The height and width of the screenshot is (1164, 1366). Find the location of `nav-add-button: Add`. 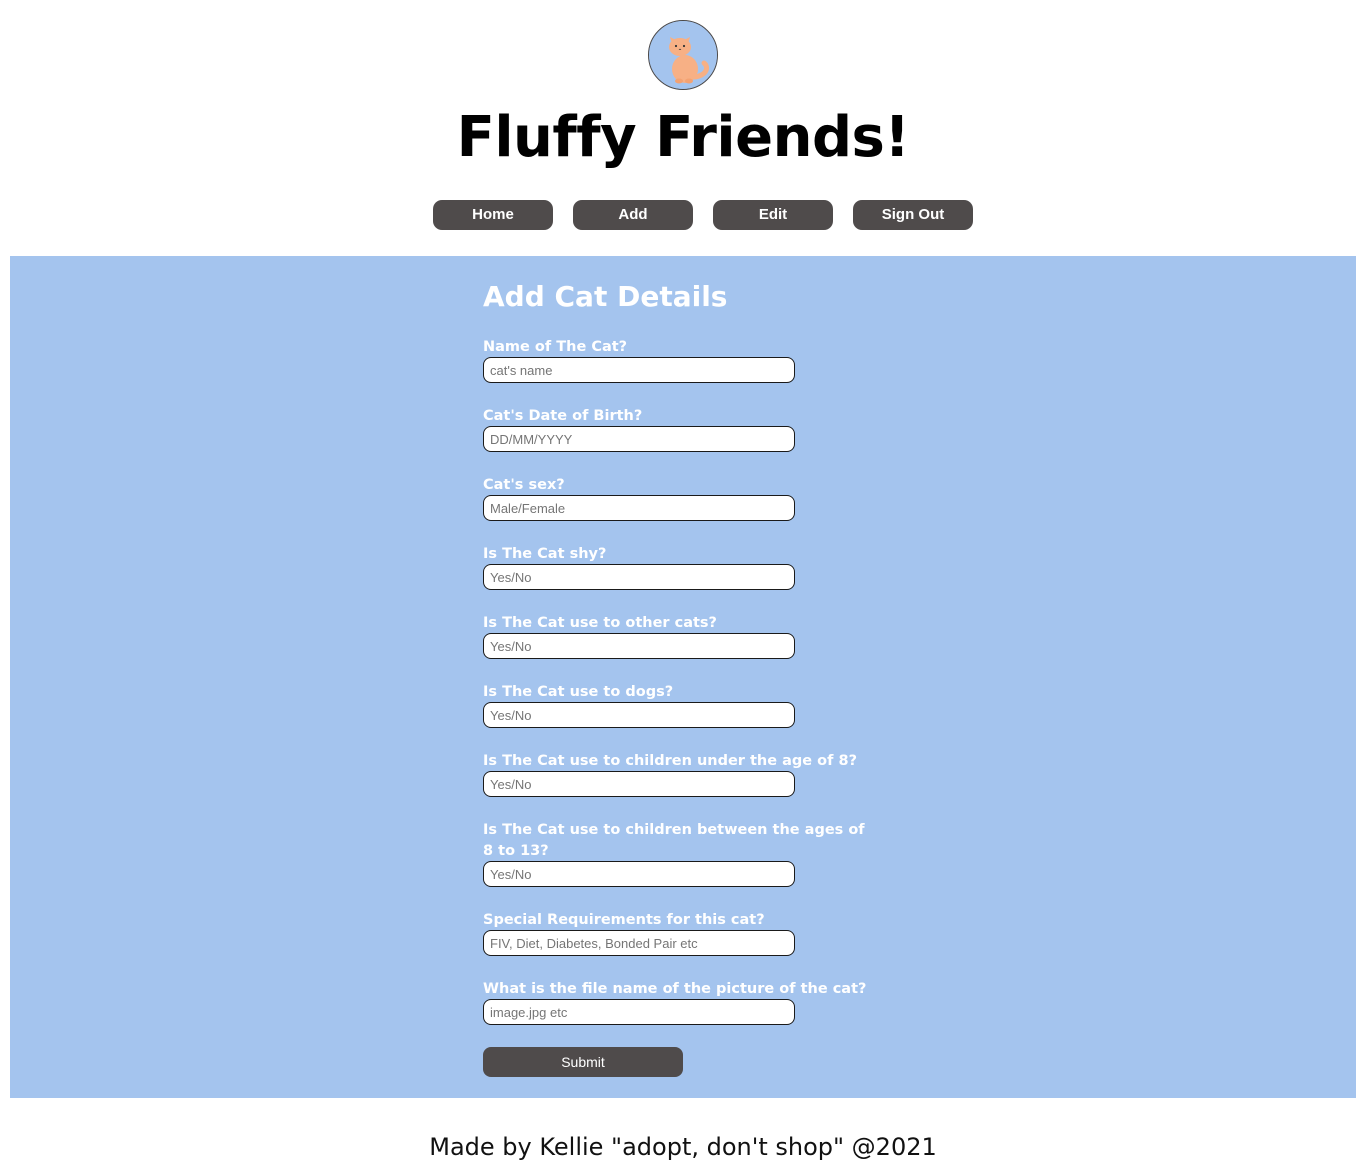

nav-add-button: Add is located at coordinates (633, 215).